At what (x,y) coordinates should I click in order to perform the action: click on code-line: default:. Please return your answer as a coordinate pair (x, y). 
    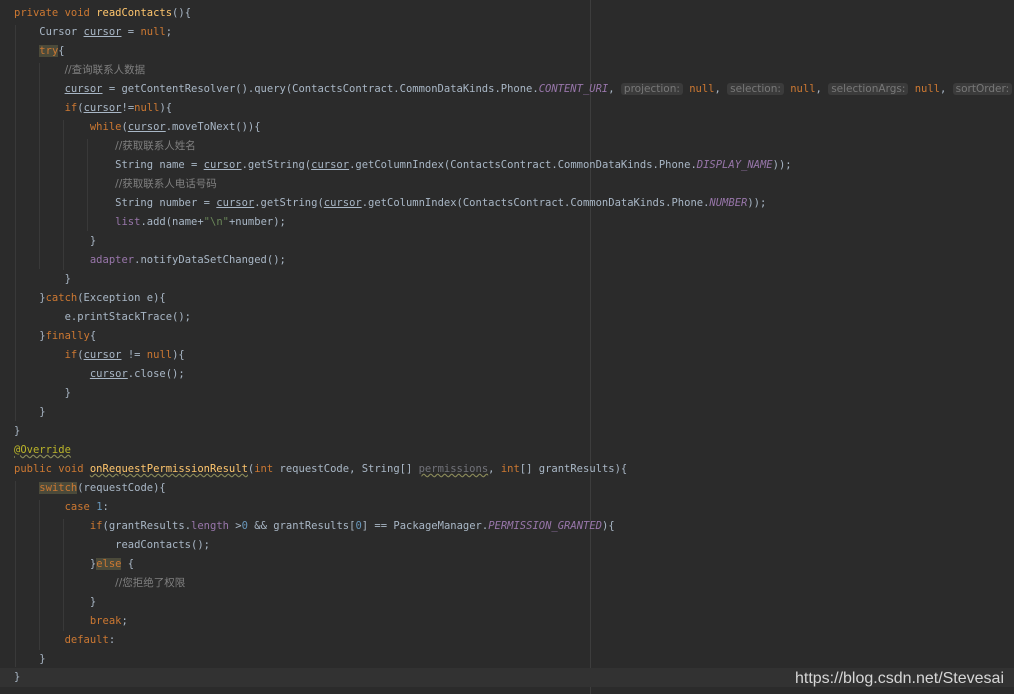
    Looking at the image, I should click on (507, 640).